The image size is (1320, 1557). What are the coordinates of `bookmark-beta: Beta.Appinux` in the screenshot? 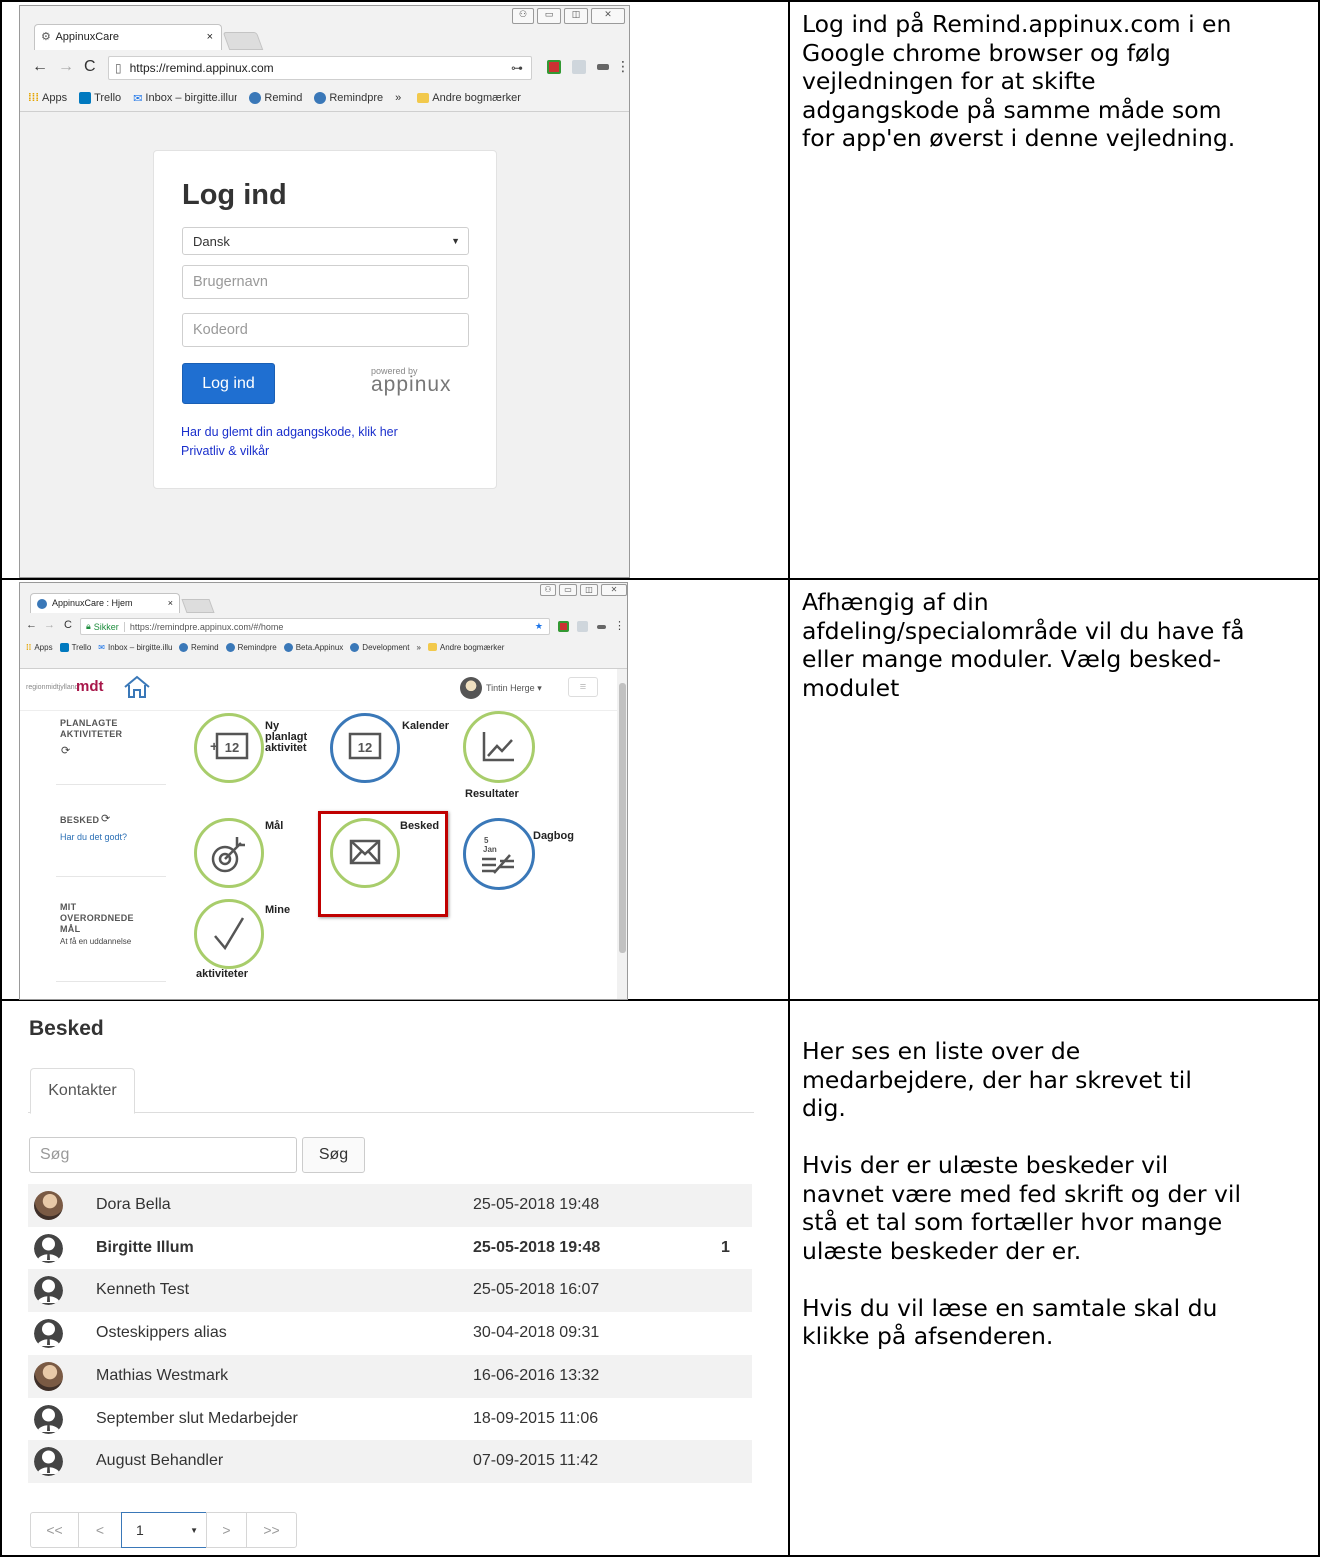 It's located at (313, 647).